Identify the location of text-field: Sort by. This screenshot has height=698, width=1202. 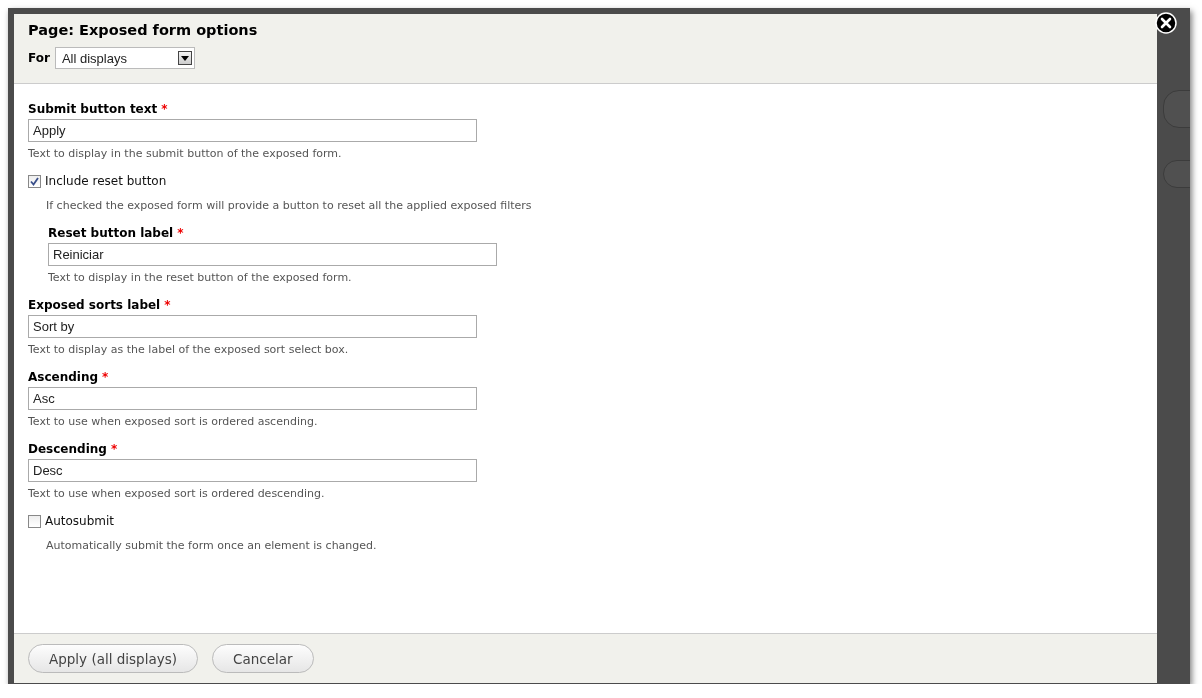
(252, 326).